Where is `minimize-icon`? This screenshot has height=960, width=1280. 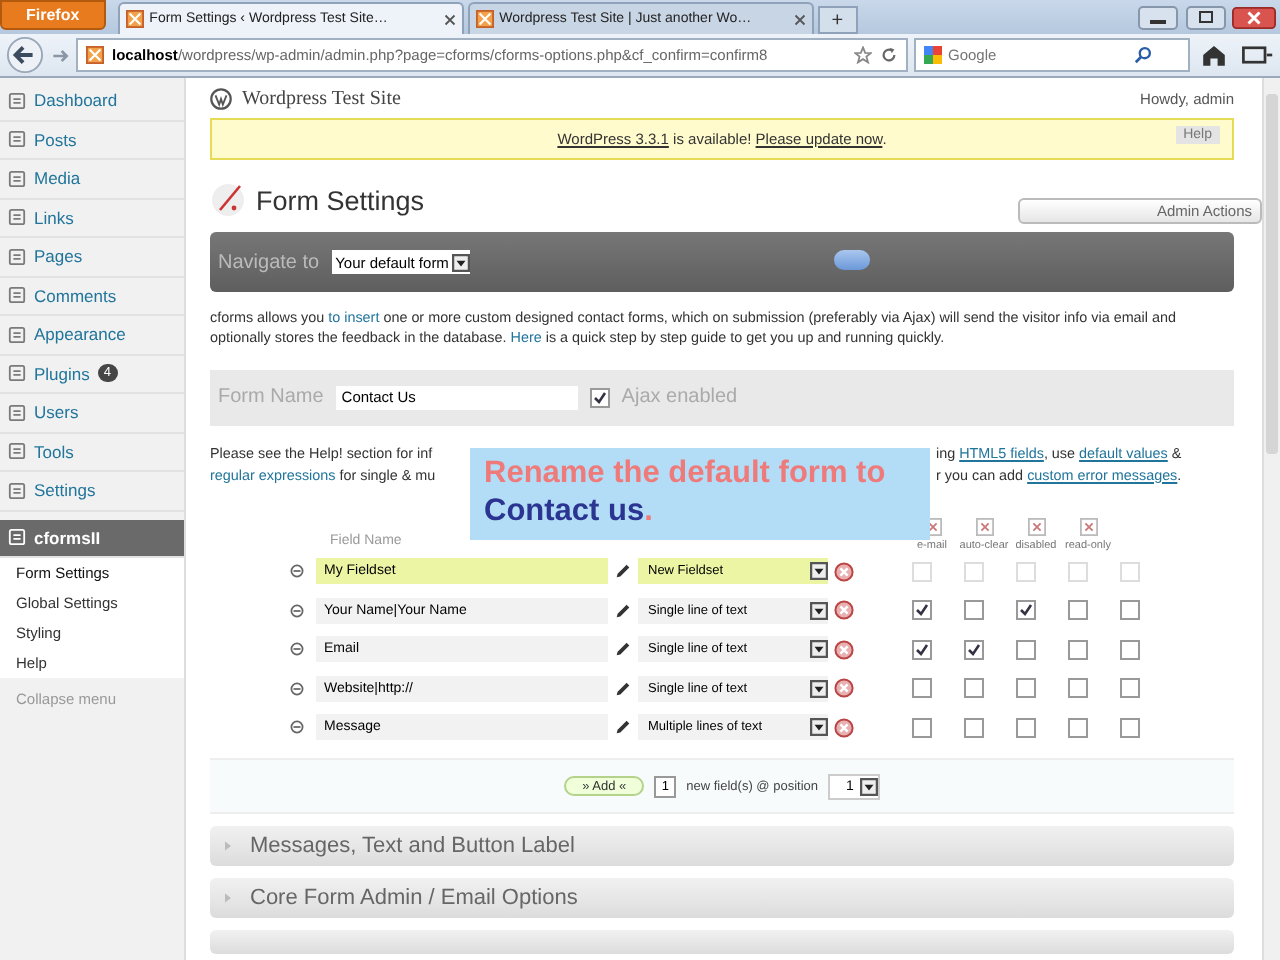
minimize-icon is located at coordinates (1158, 17).